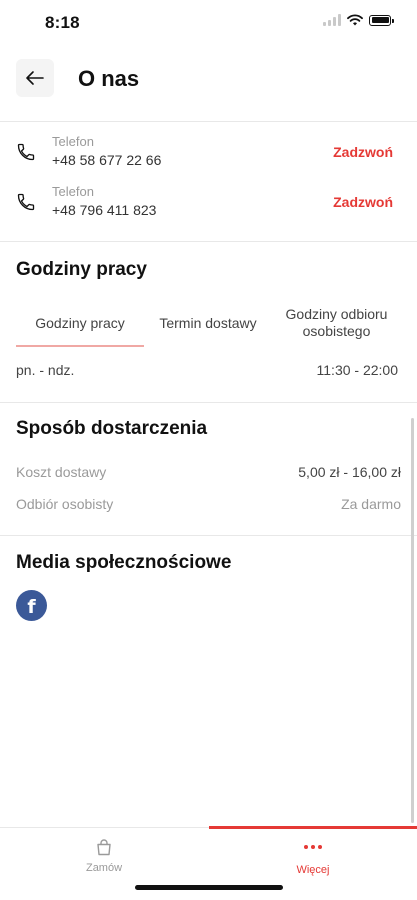 This screenshot has height=900, width=417. I want to click on contact-number: +48 796 411 823, so click(104, 210).